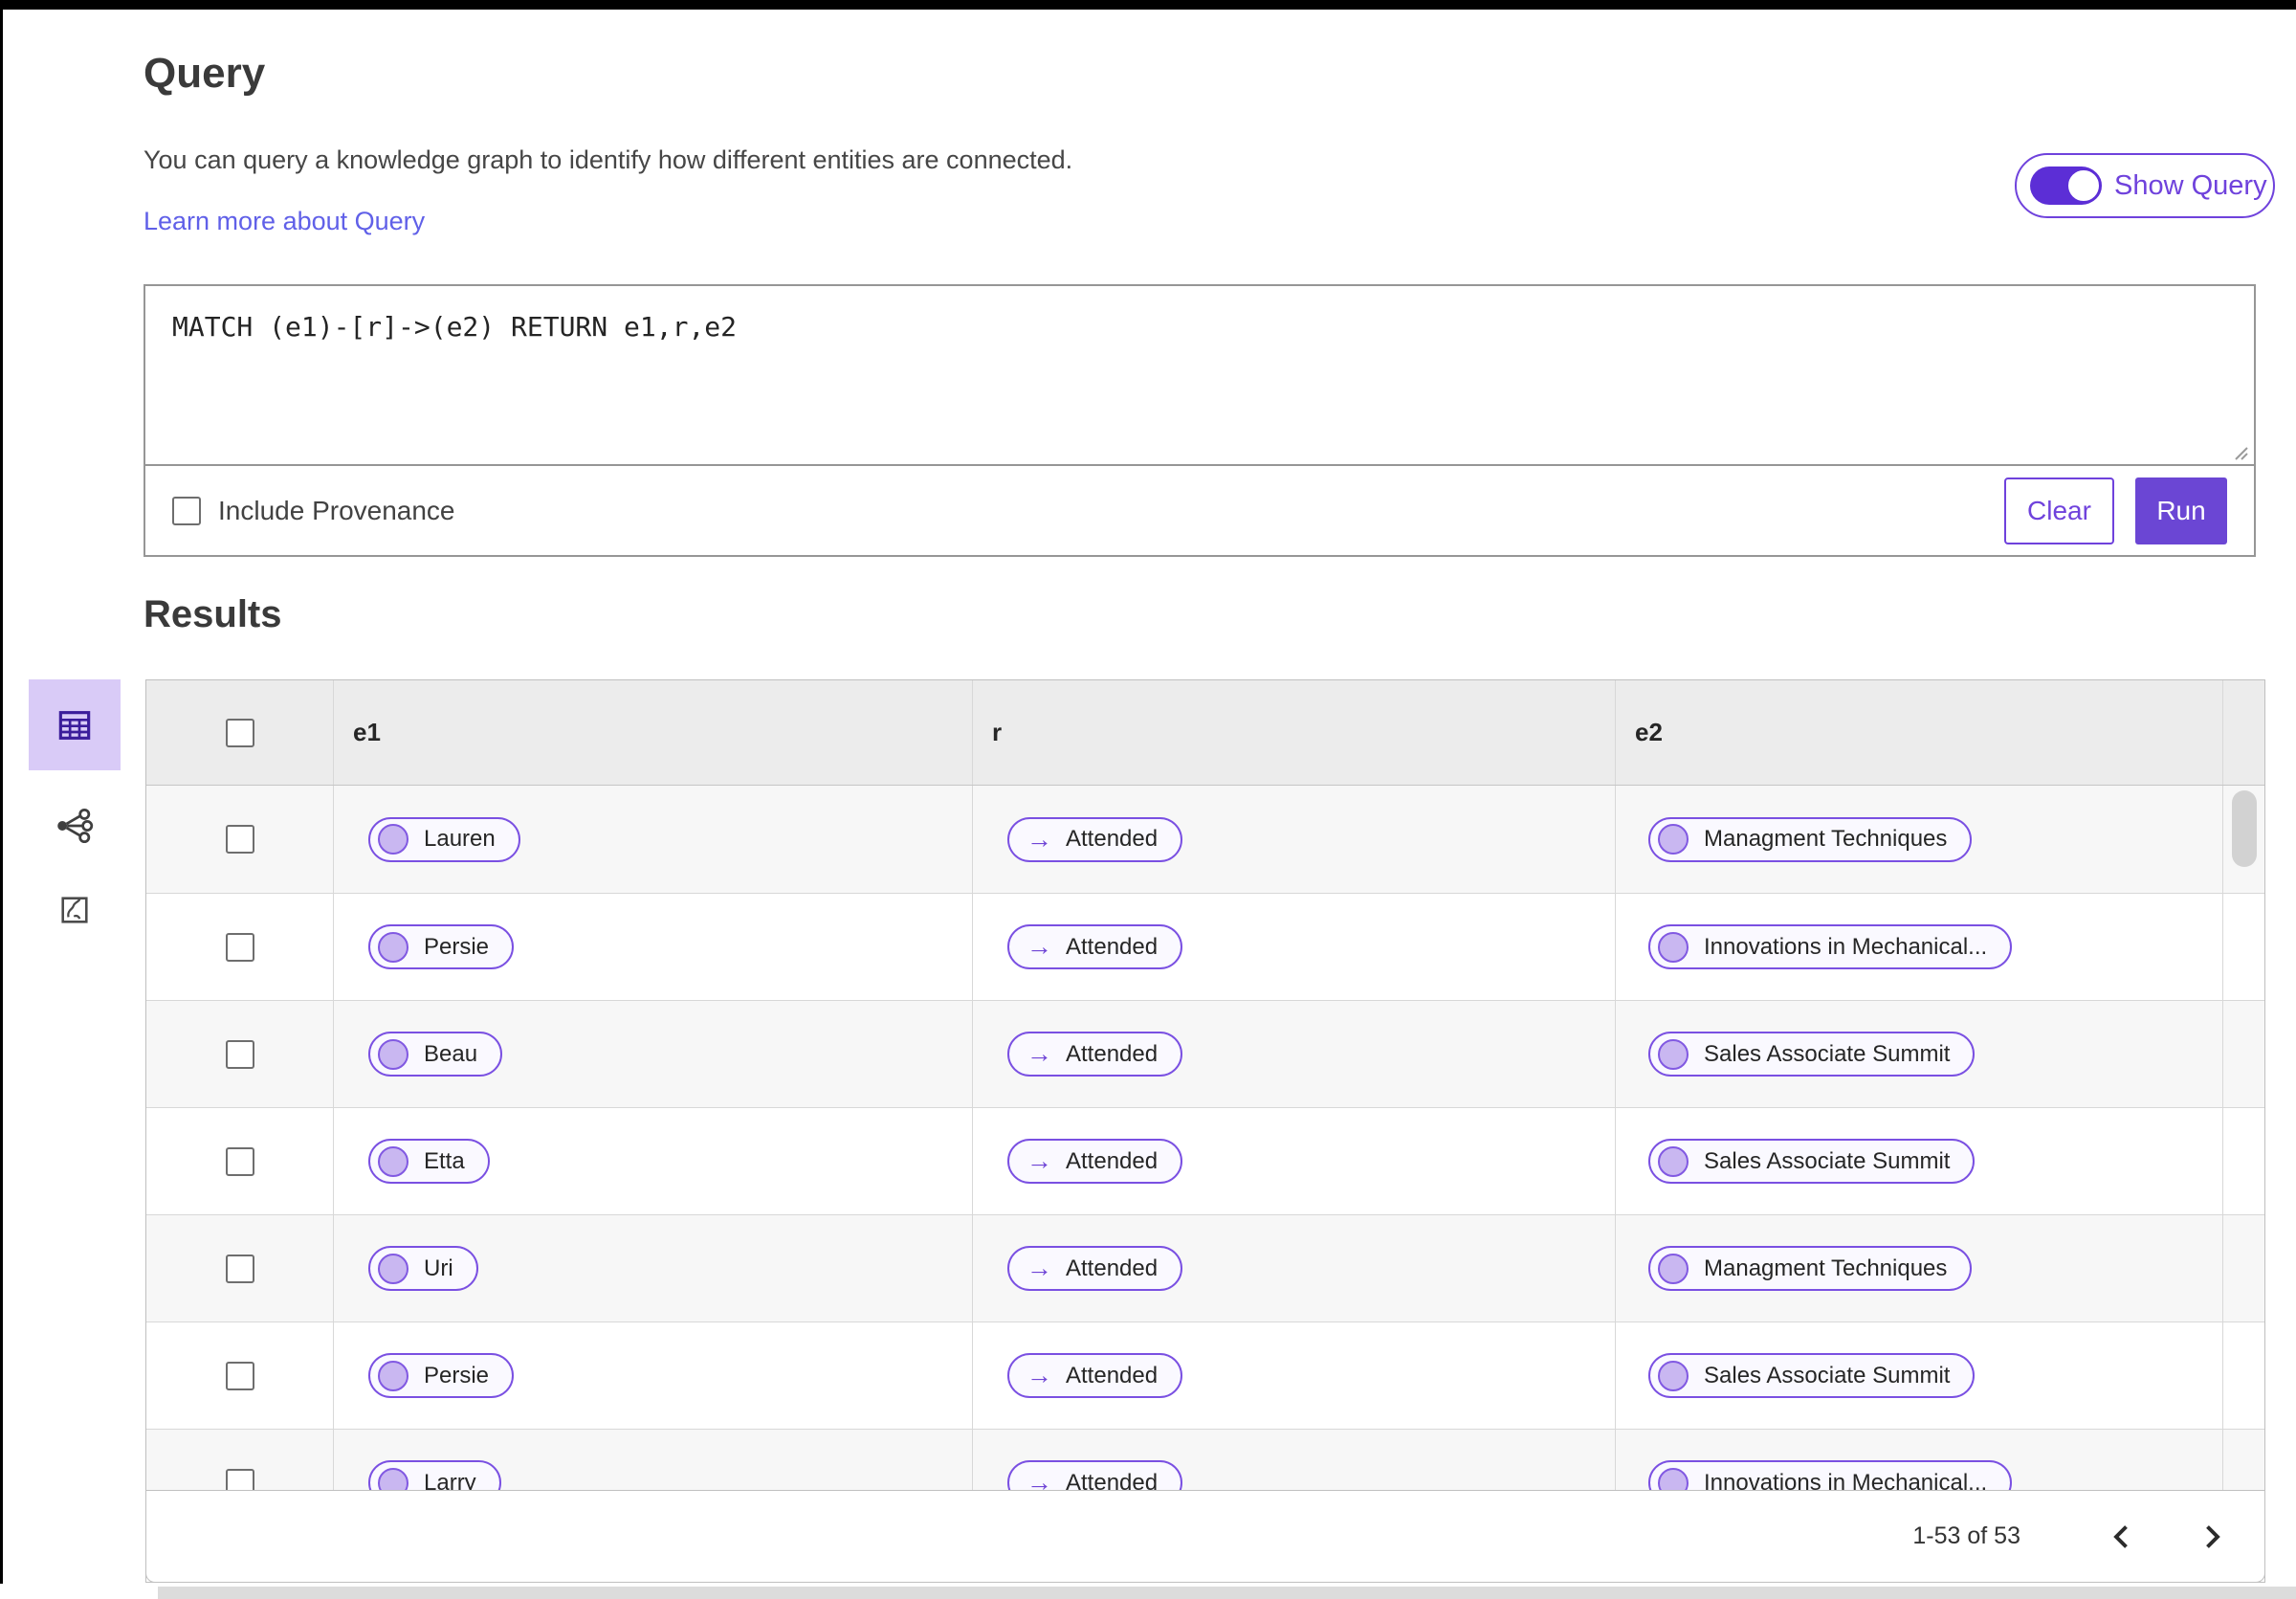  I want to click on entity-label: Uri, so click(439, 1268).